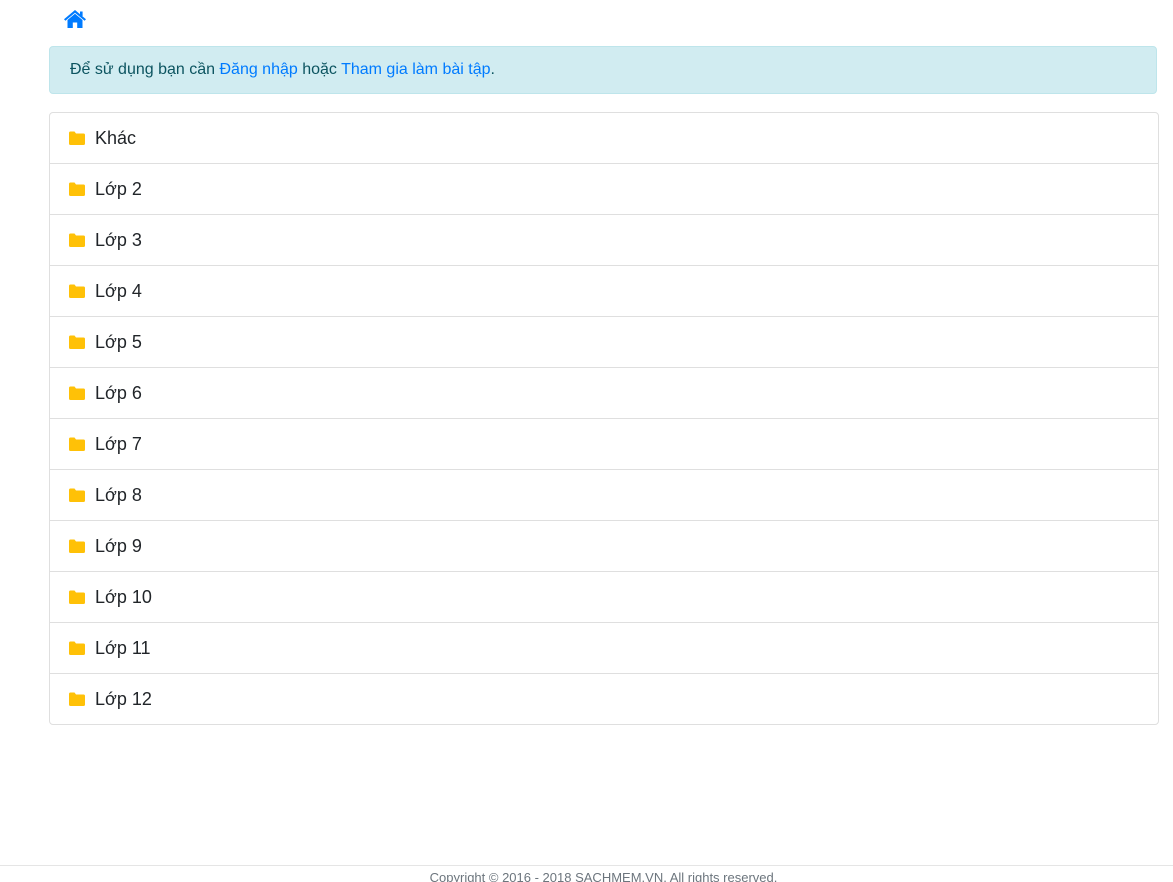 This screenshot has width=1173, height=882. What do you see at coordinates (123, 597) in the screenshot?
I see `category-label: Lớp 10` at bounding box center [123, 597].